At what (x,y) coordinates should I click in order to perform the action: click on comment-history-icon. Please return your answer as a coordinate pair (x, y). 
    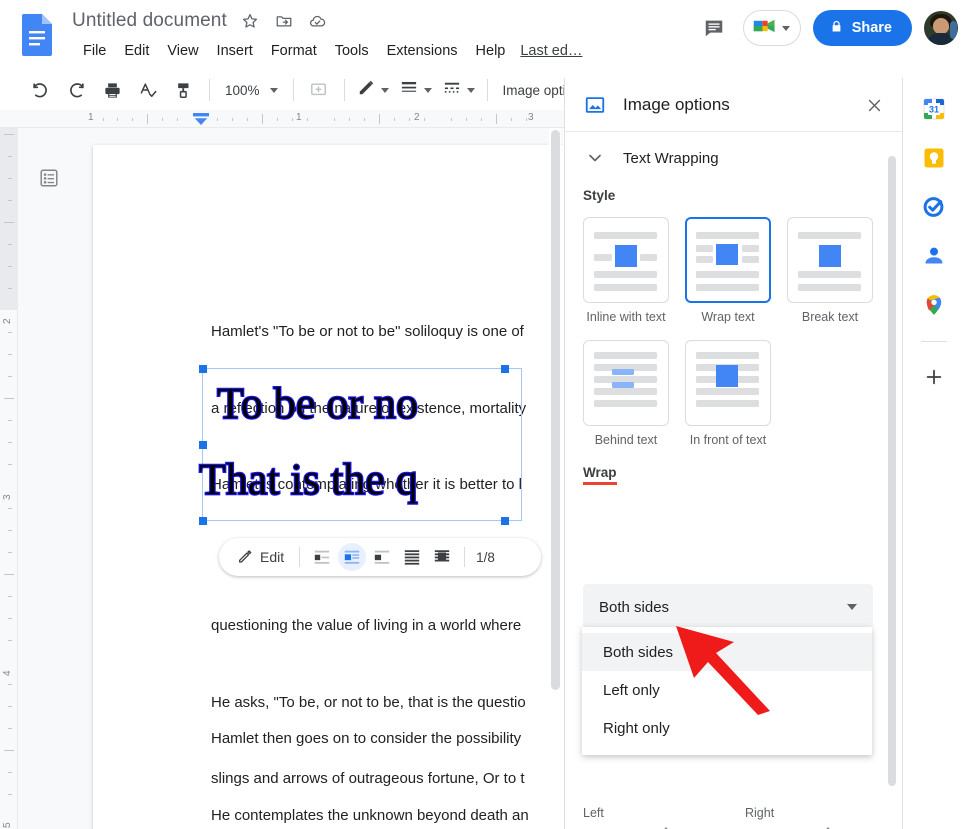
    Looking at the image, I should click on (714, 28).